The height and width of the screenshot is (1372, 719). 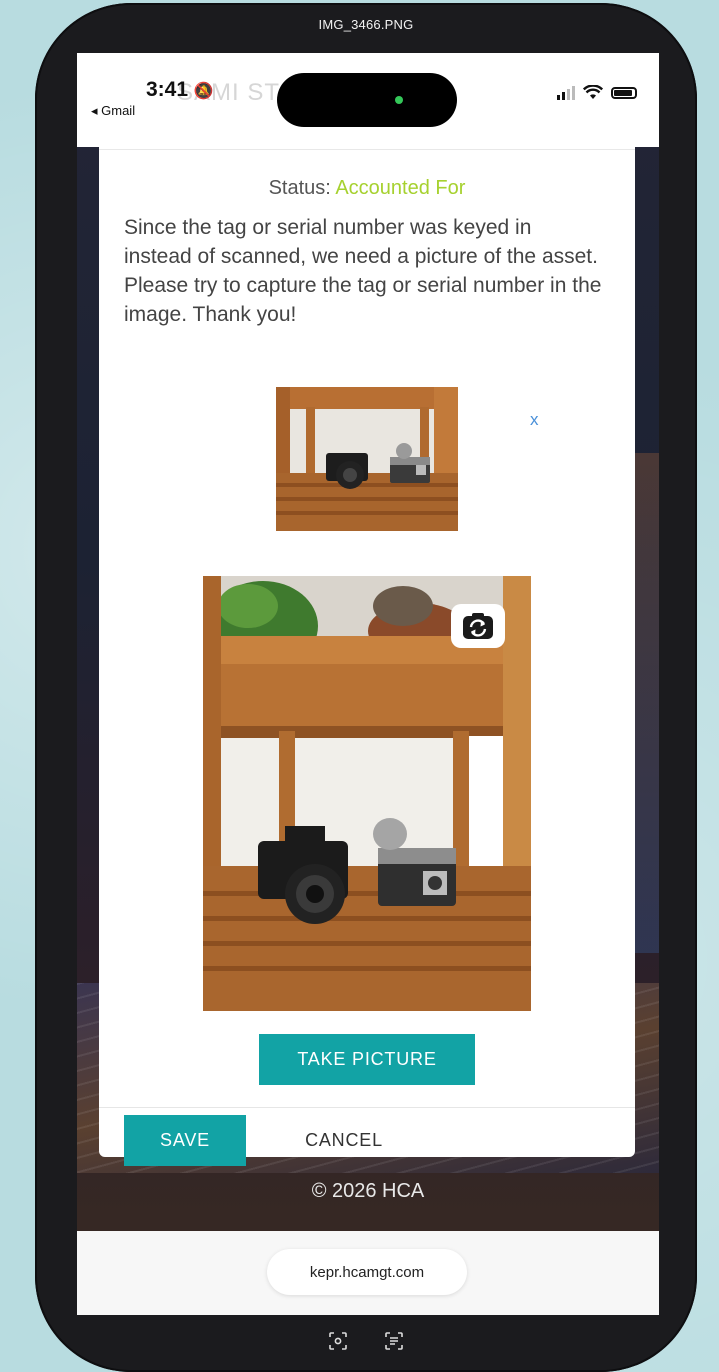 What do you see at coordinates (367, 1059) in the screenshot?
I see `take-picture-button: TAKE PICTURE` at bounding box center [367, 1059].